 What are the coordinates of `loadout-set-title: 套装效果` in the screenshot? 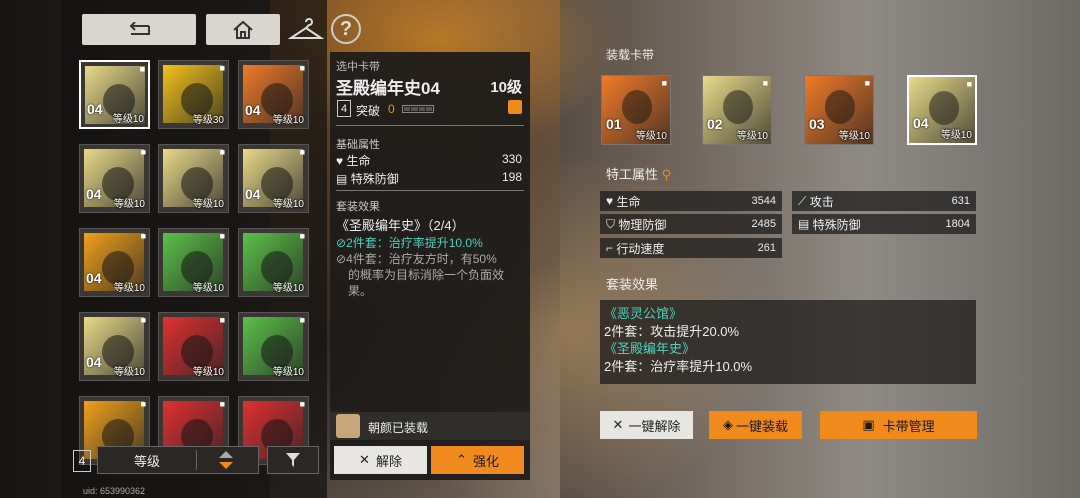 It's located at (632, 284).